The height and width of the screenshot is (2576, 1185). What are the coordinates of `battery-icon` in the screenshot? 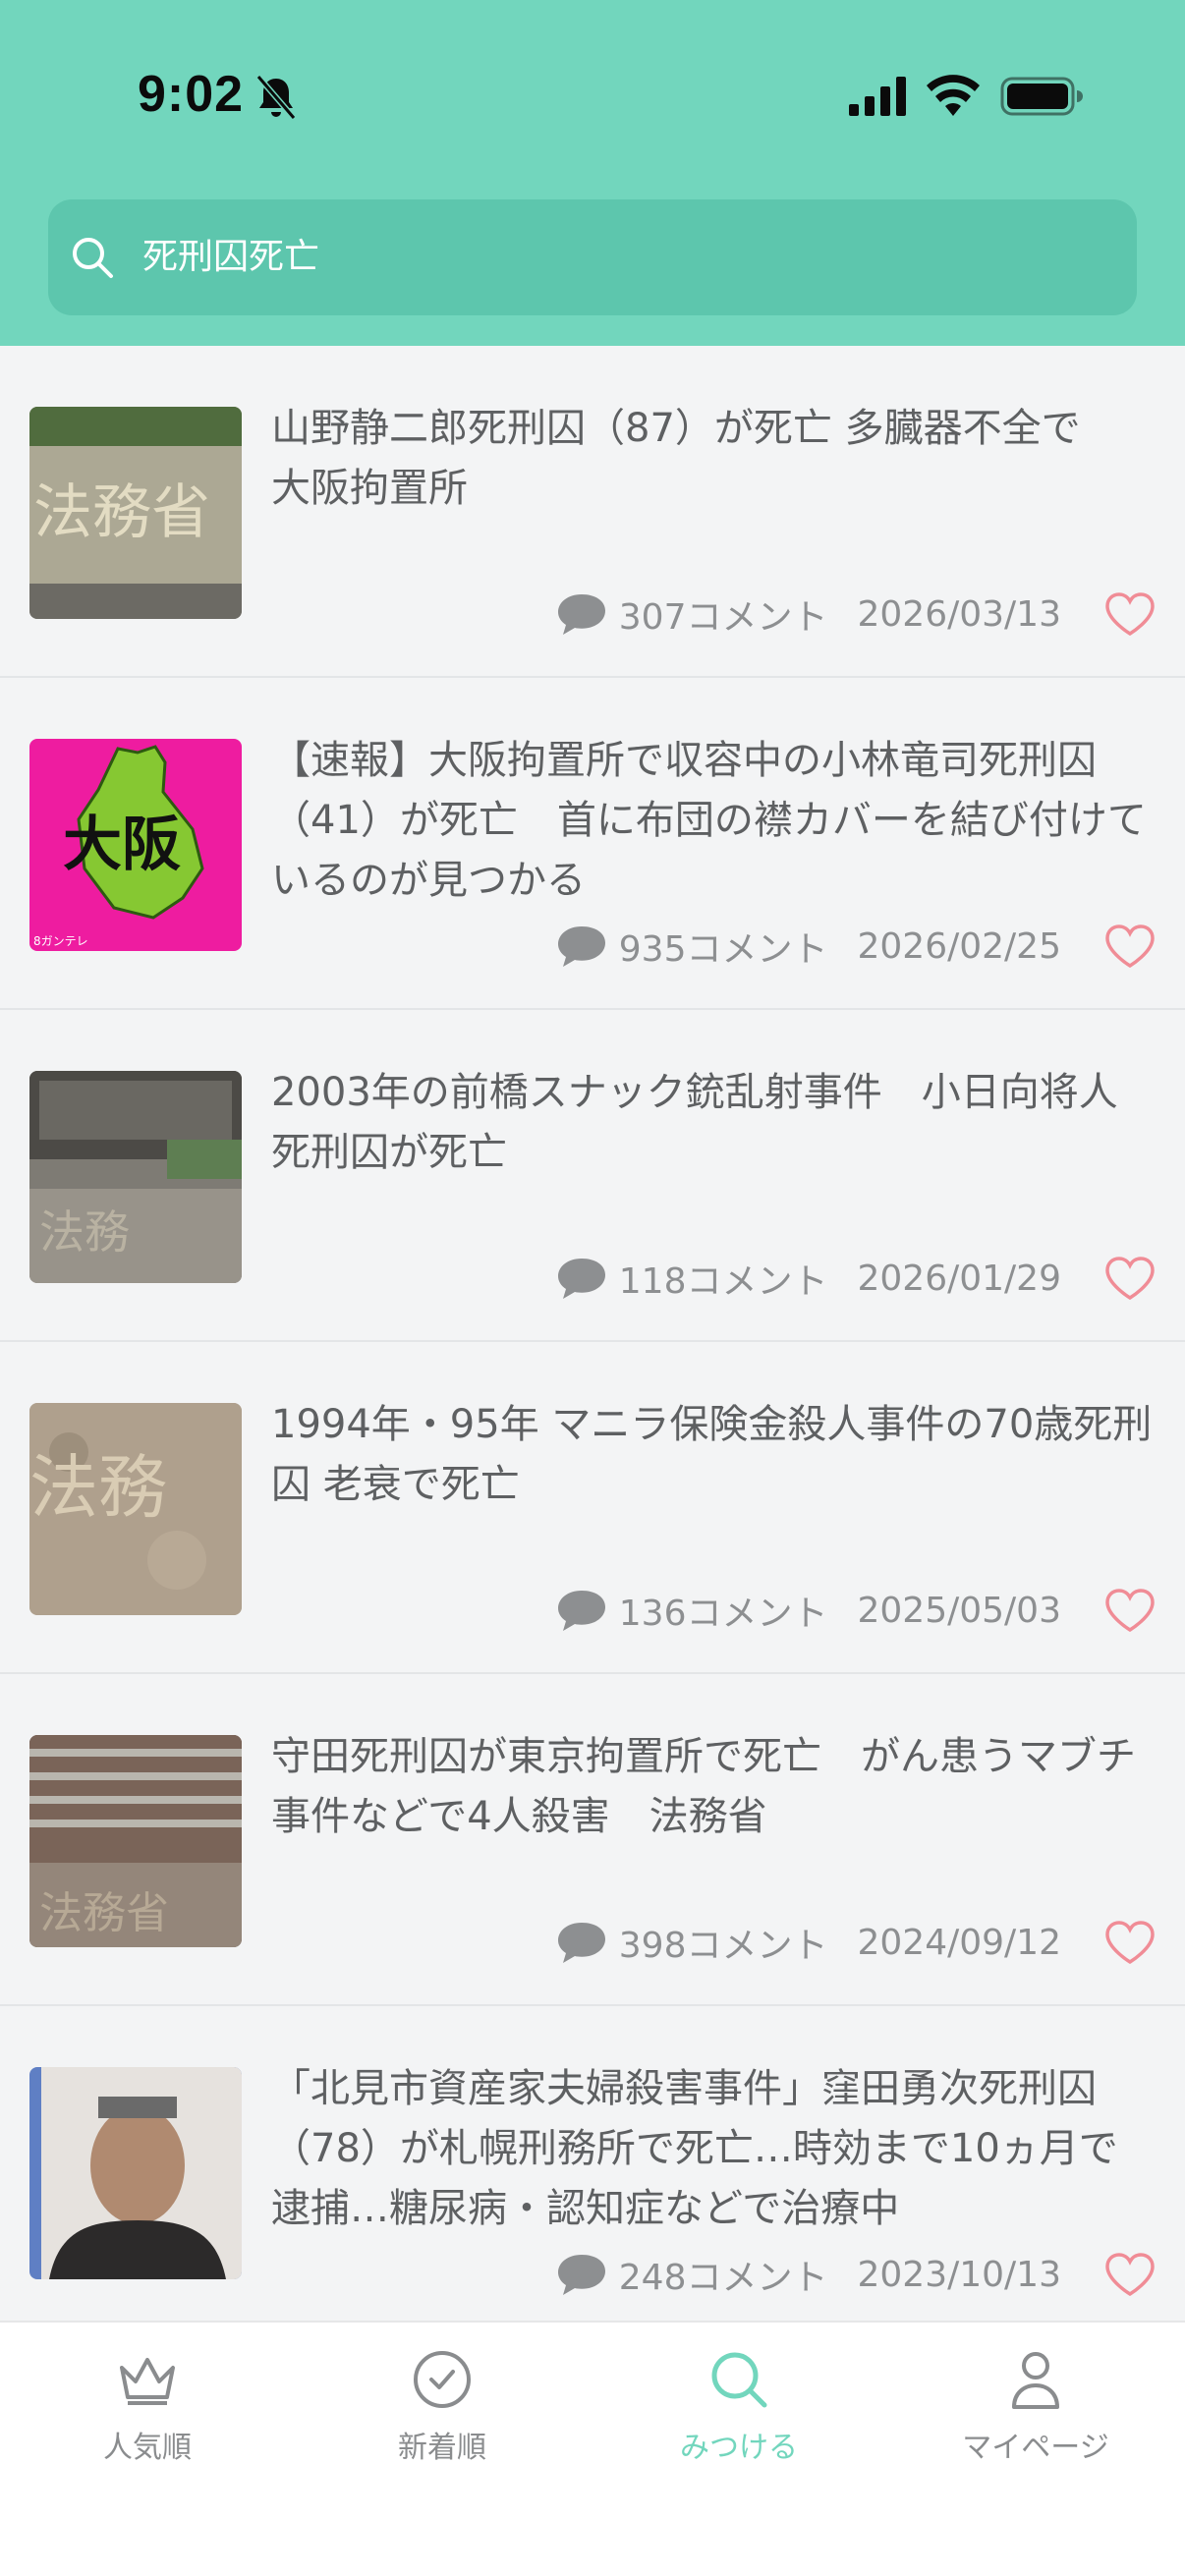 It's located at (1041, 96).